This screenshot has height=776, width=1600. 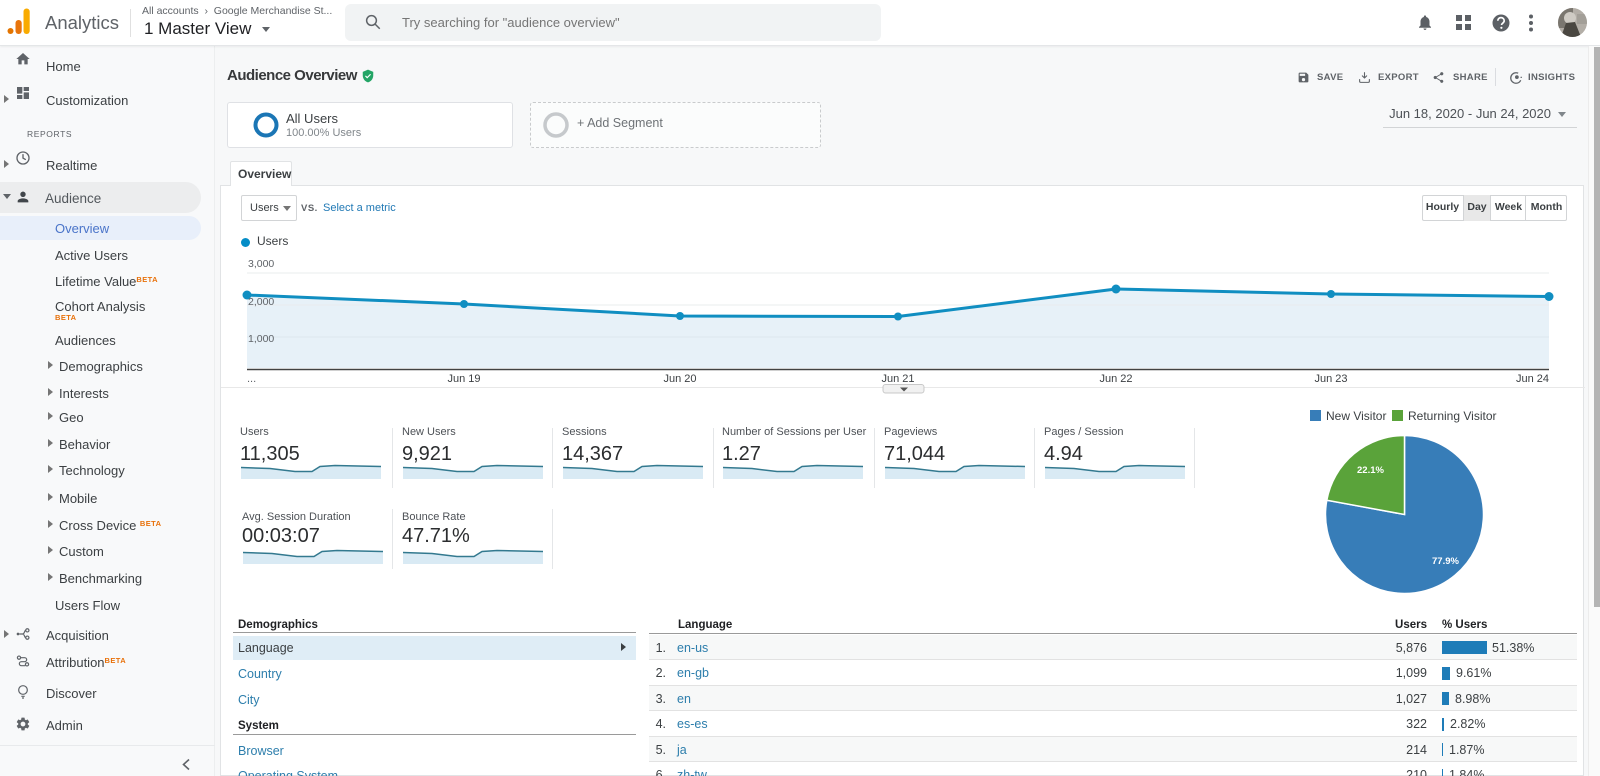 What do you see at coordinates (1330, 379) in the screenshot?
I see `svg-text: Jun 23` at bounding box center [1330, 379].